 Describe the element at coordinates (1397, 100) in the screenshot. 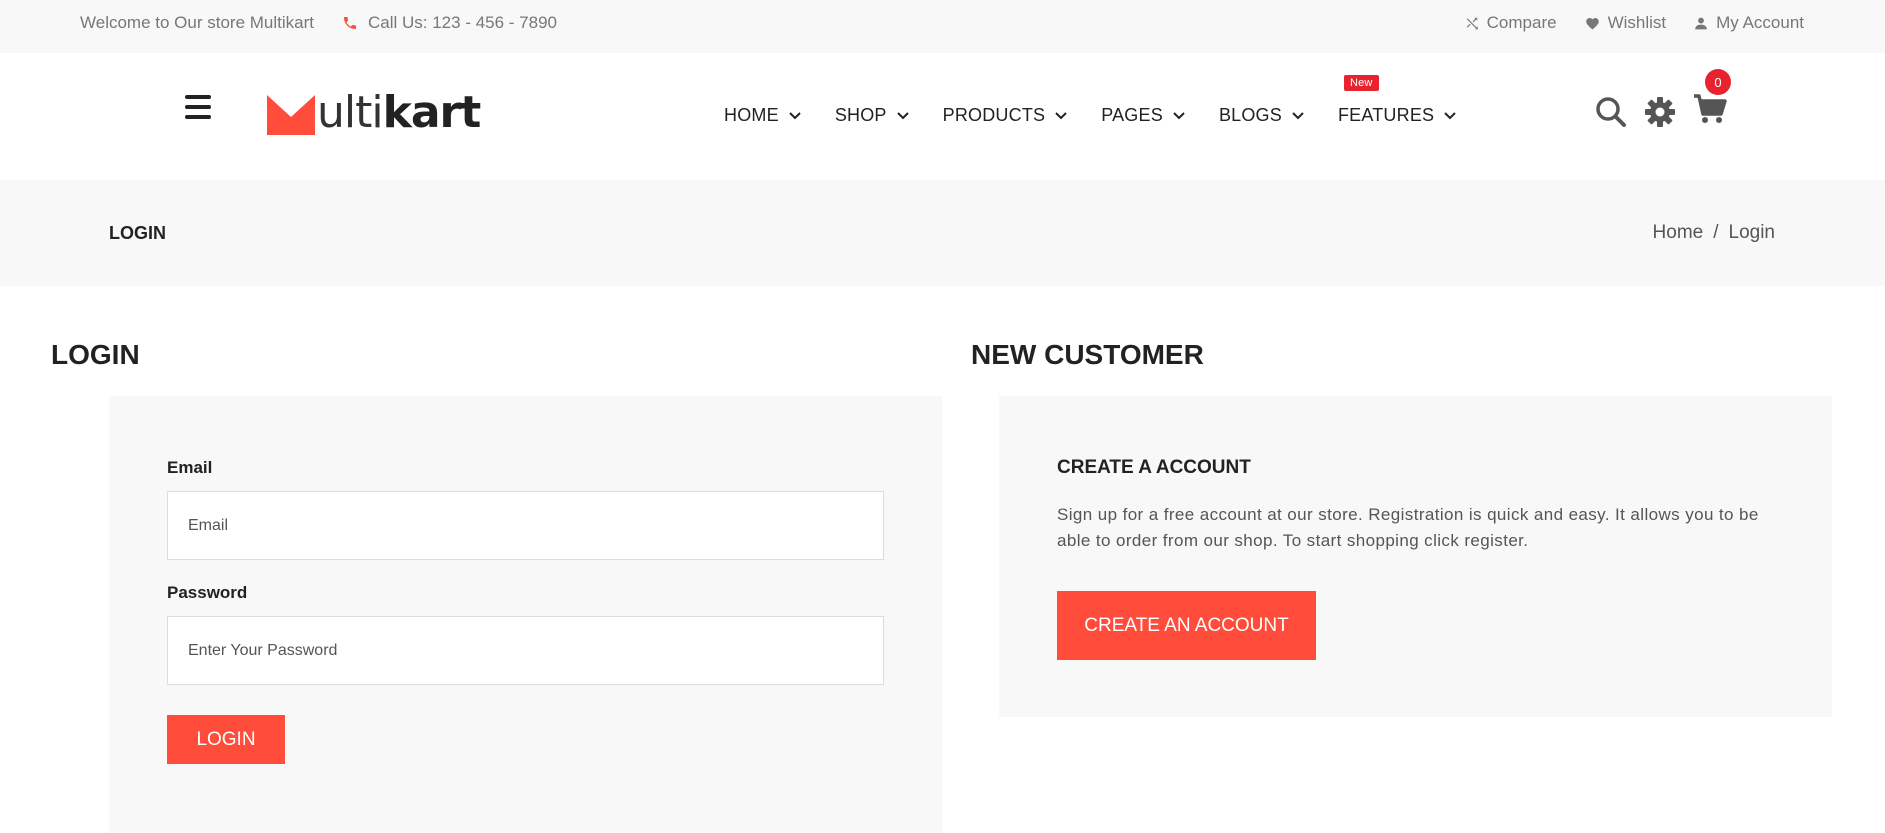

I see `nav-features: New FEATURES` at that location.